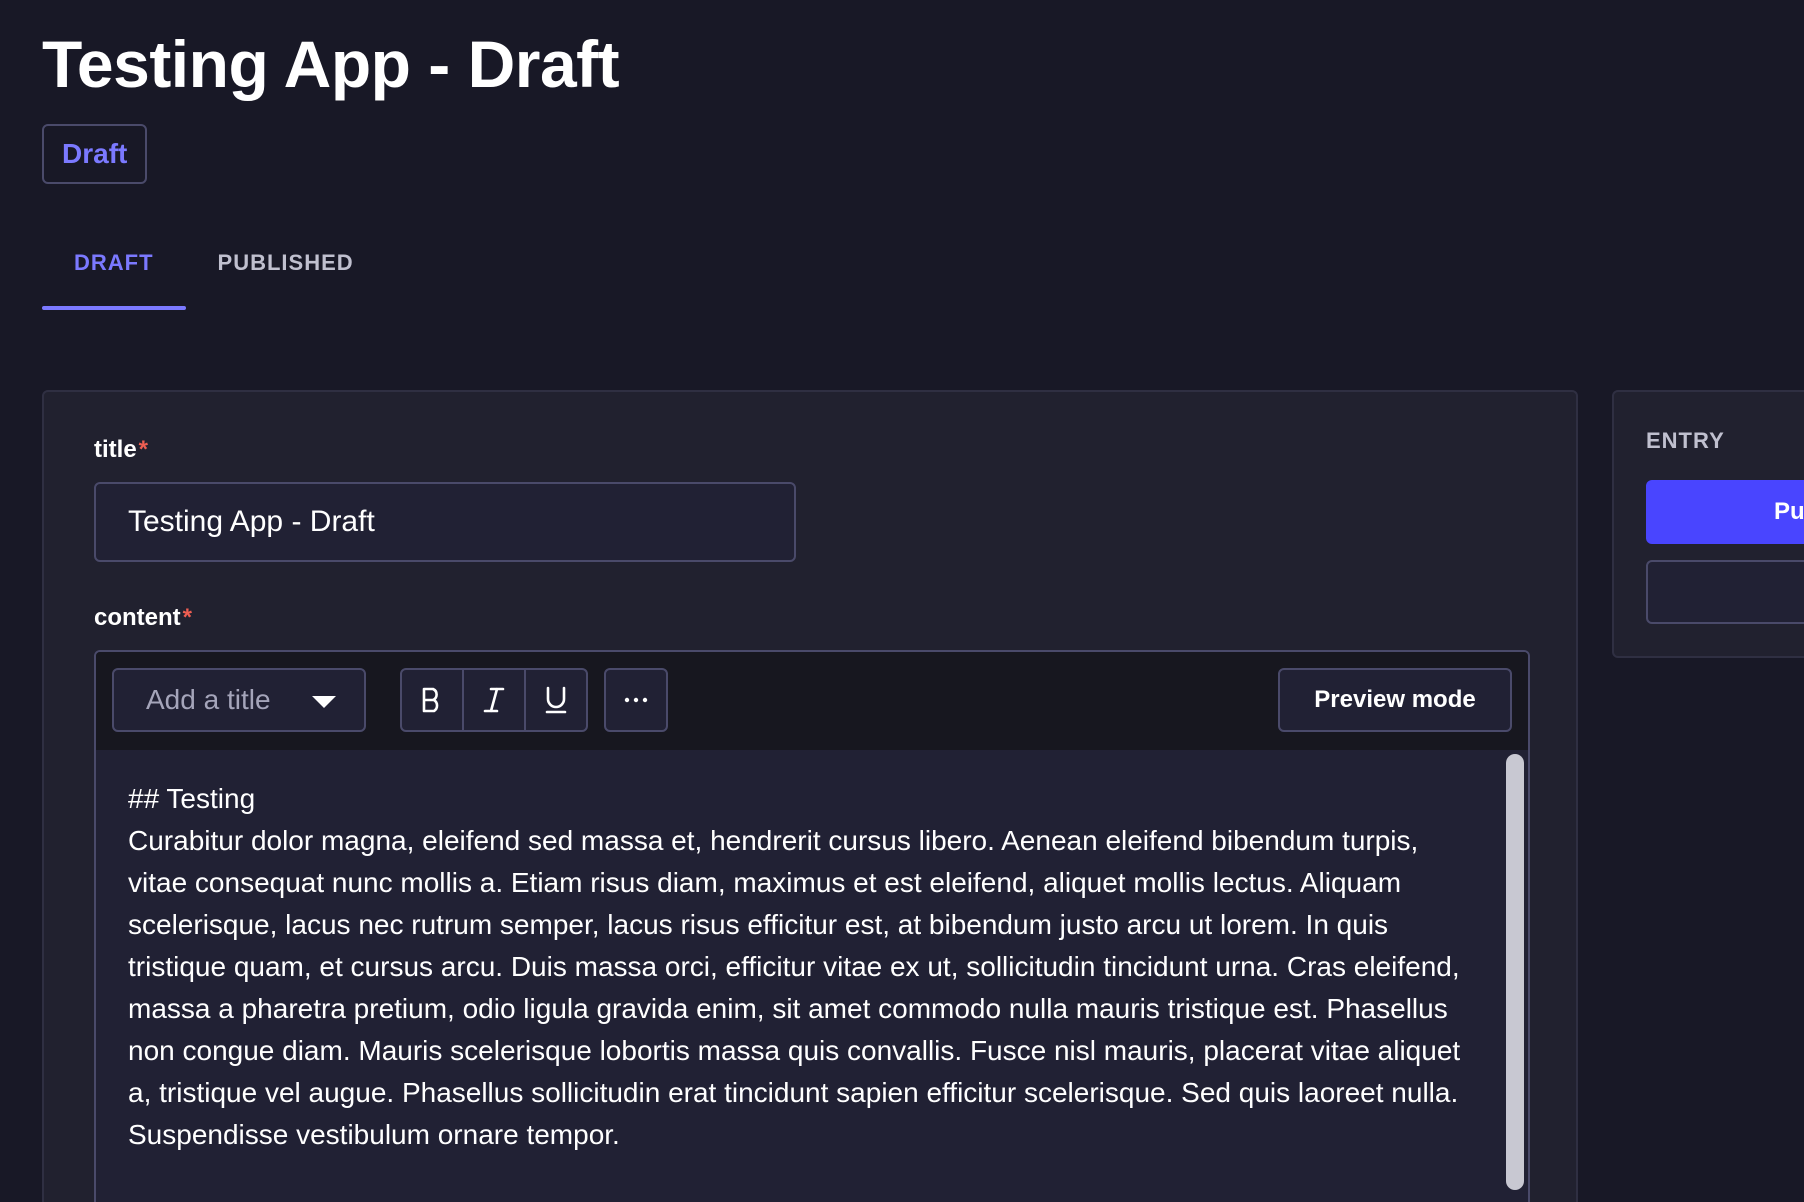 The height and width of the screenshot is (1202, 1804). What do you see at coordinates (95, 154) in the screenshot?
I see `status-badge: Draft` at bounding box center [95, 154].